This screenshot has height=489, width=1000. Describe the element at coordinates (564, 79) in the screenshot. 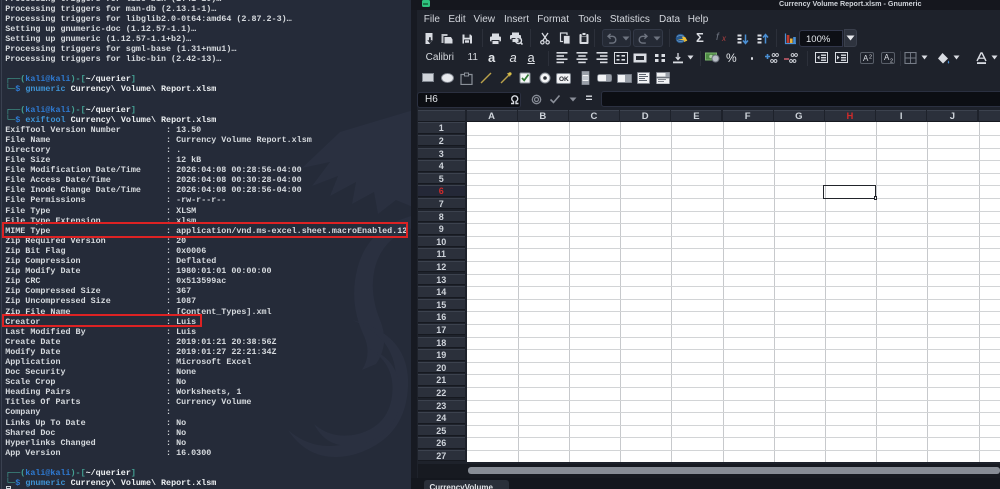

I see `svg-text: OK` at that location.